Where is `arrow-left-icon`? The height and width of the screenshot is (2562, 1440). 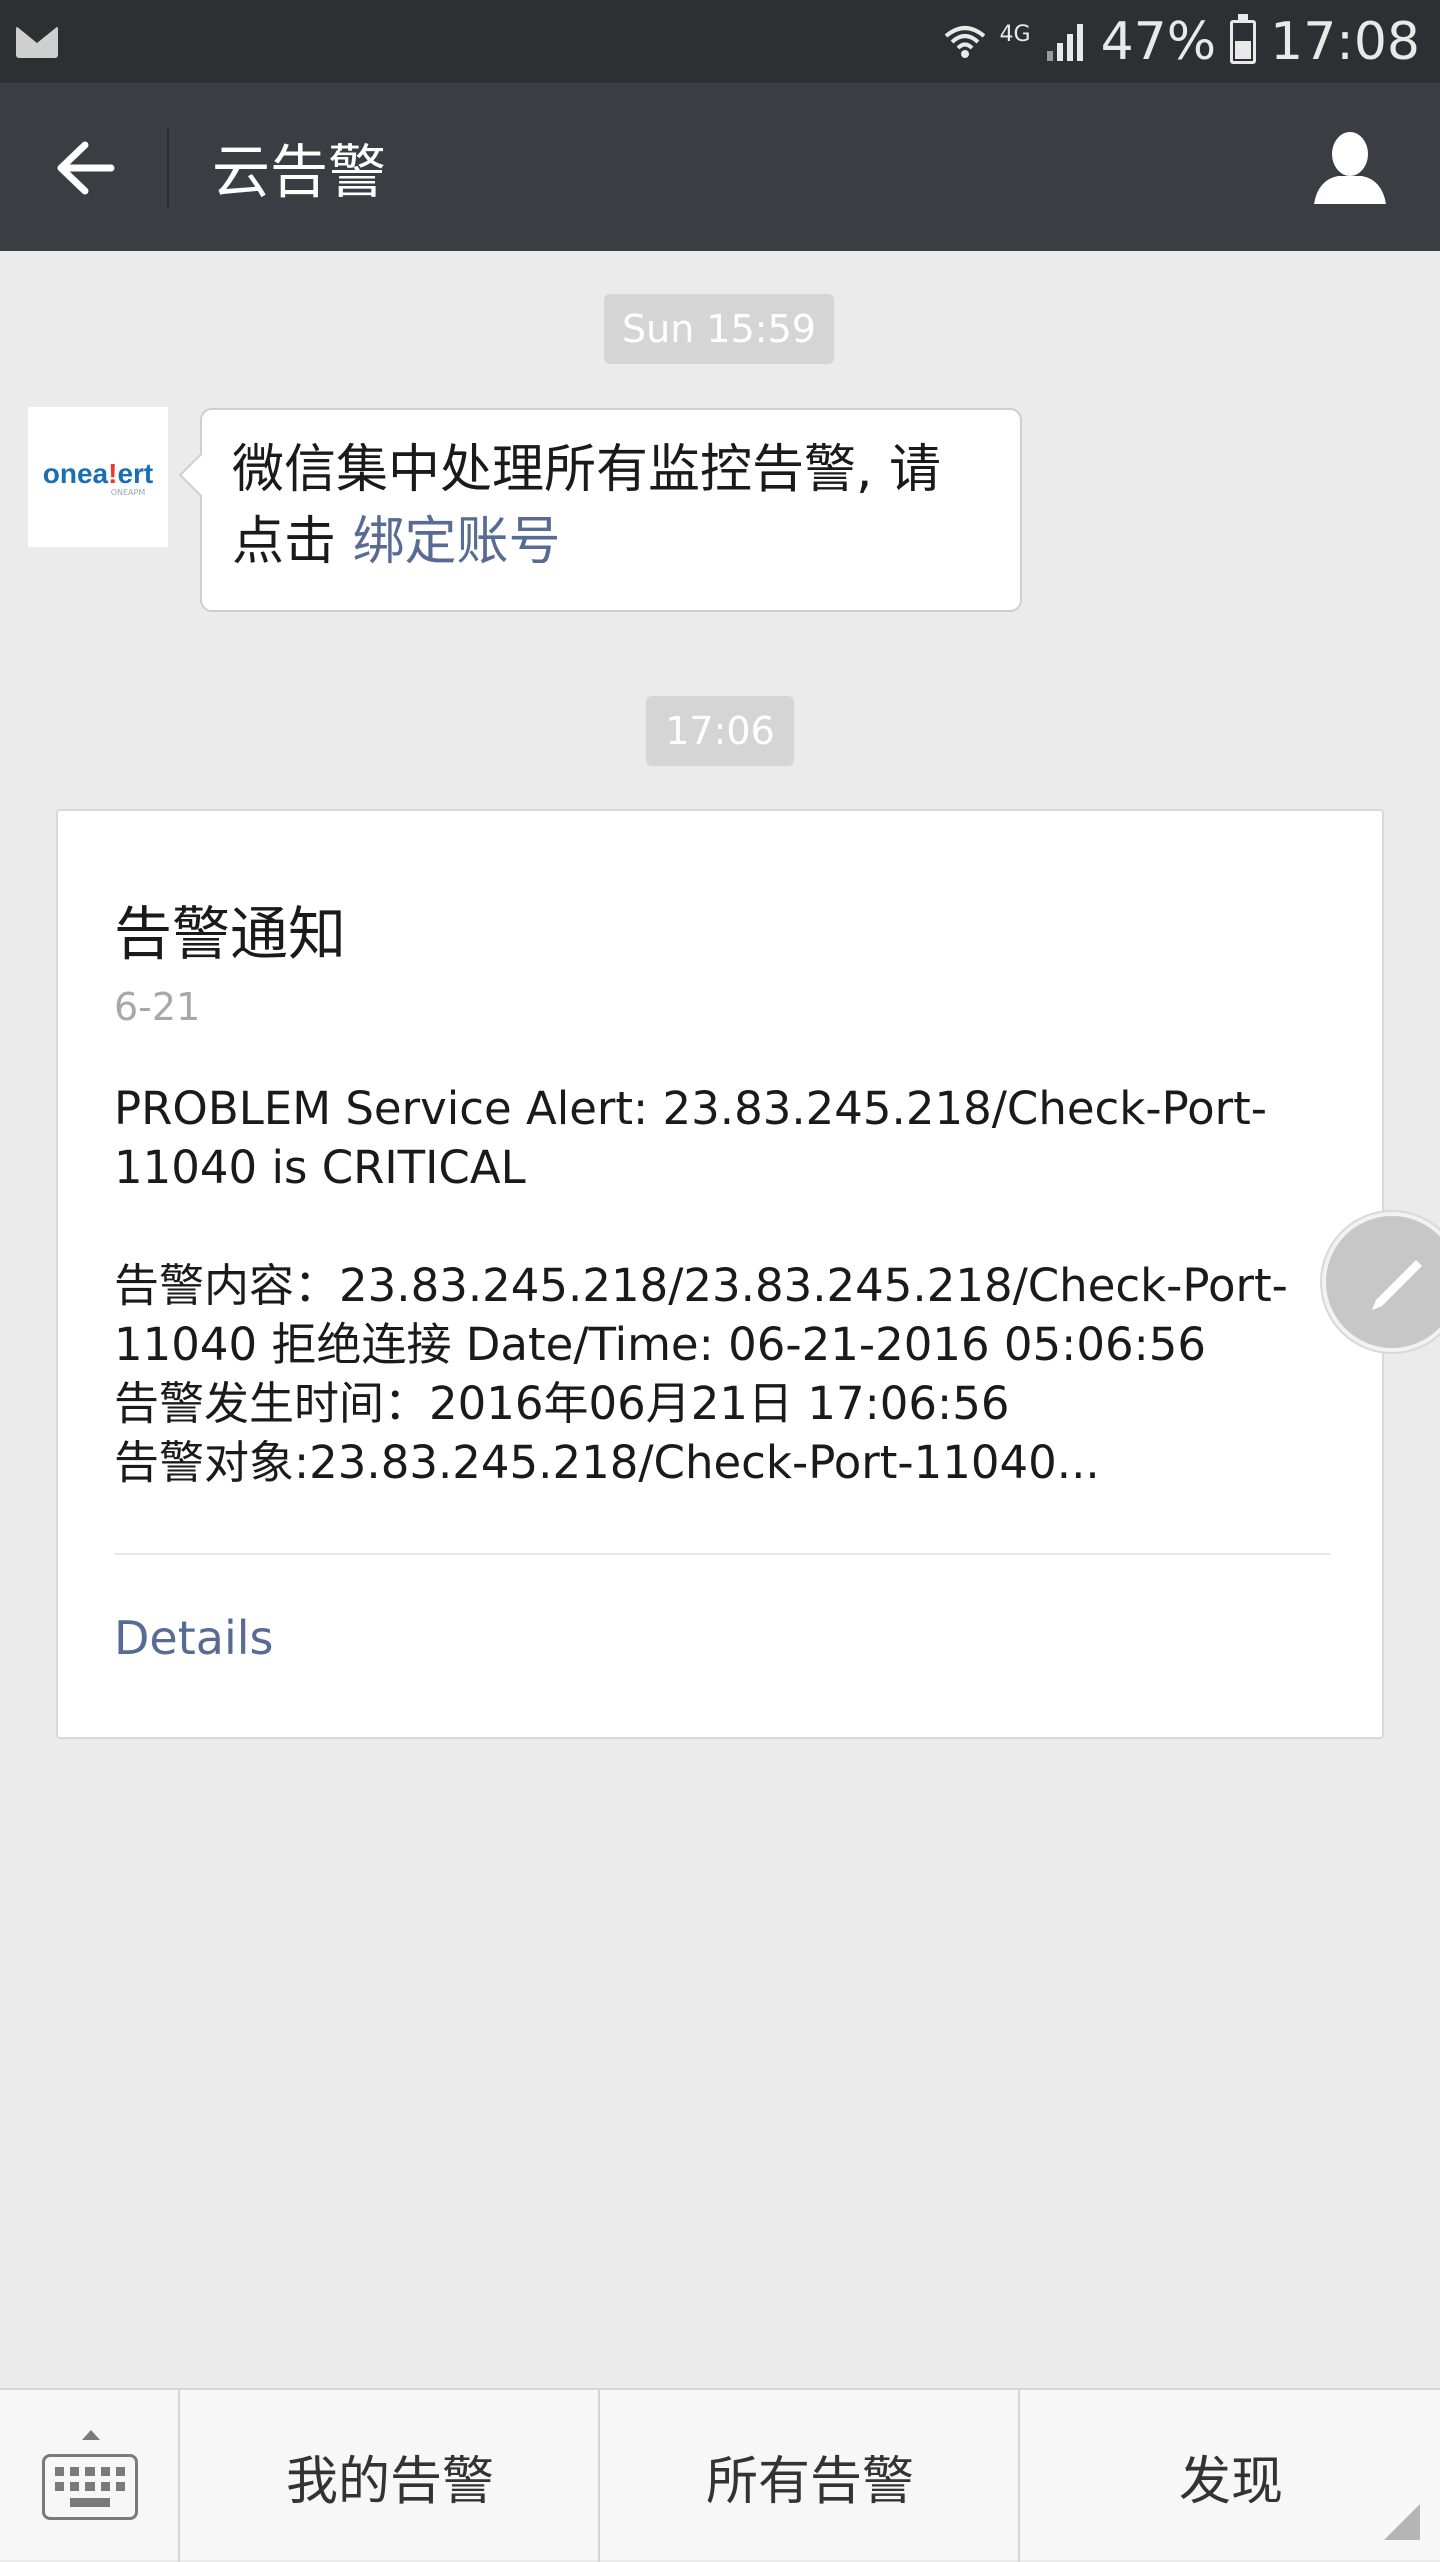
arrow-left-icon is located at coordinates (86, 168).